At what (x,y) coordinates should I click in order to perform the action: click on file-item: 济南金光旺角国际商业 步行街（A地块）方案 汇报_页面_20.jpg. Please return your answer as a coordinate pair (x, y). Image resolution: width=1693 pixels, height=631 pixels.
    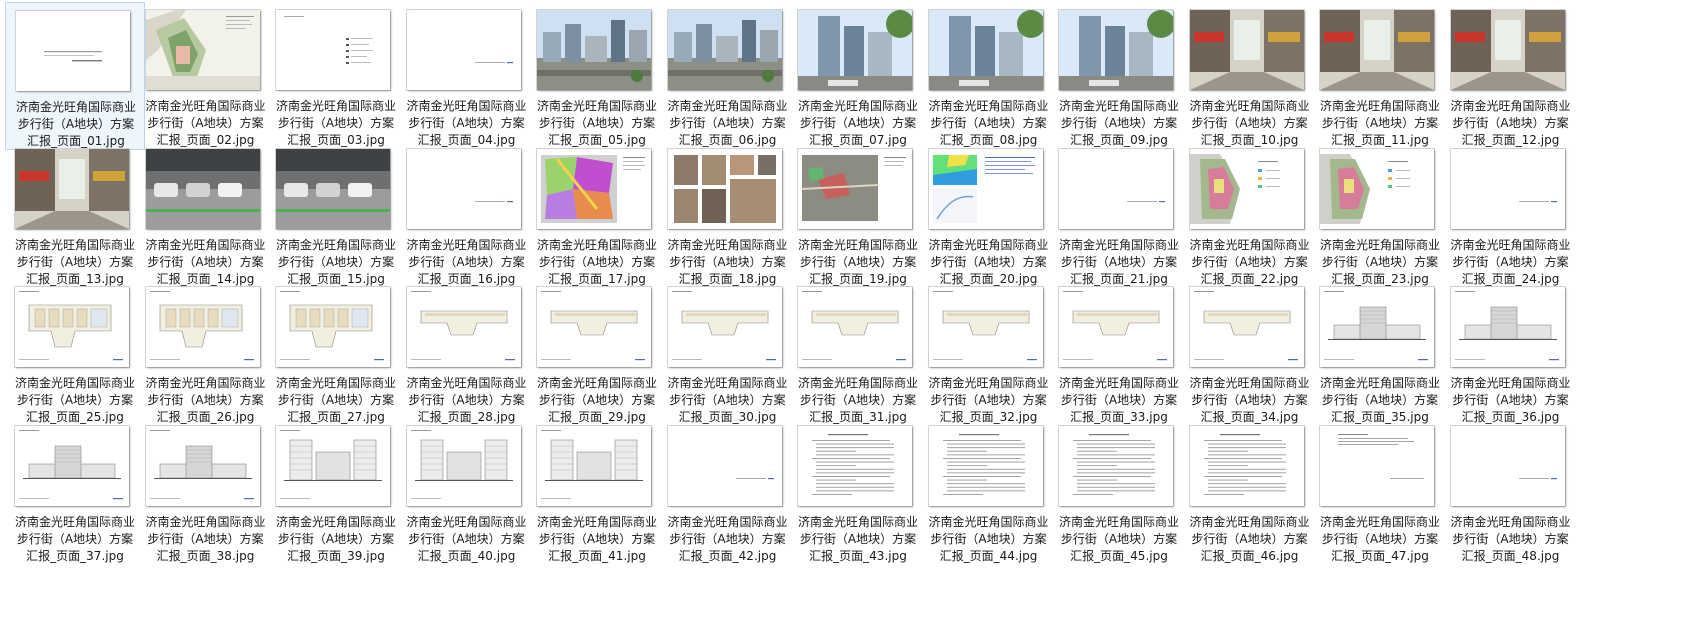
    Looking at the image, I should click on (989, 215).